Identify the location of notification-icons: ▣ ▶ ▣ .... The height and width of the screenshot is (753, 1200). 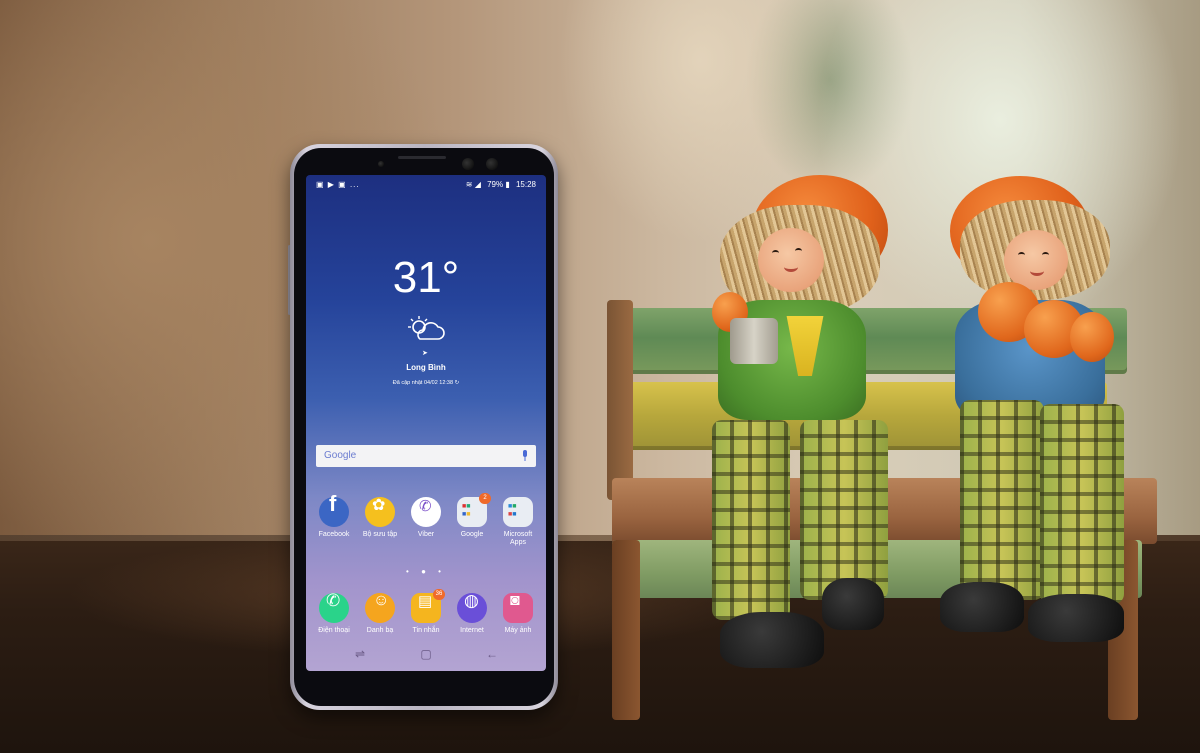
(338, 184).